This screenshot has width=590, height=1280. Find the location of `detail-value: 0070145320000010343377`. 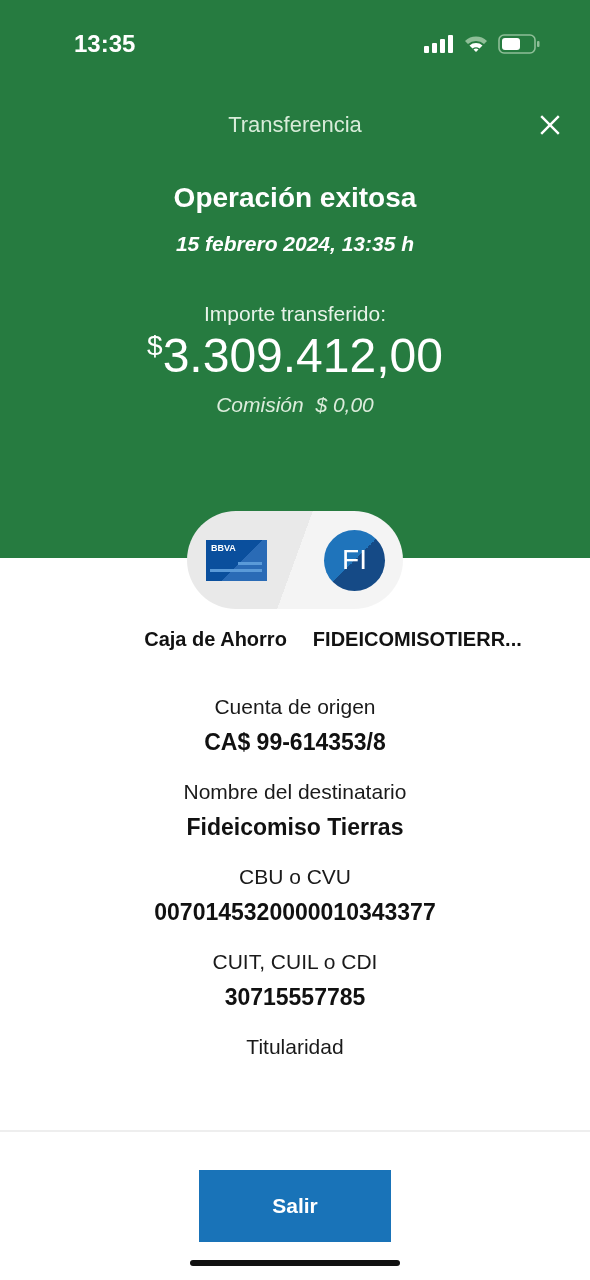

detail-value: 0070145320000010343377 is located at coordinates (295, 912).